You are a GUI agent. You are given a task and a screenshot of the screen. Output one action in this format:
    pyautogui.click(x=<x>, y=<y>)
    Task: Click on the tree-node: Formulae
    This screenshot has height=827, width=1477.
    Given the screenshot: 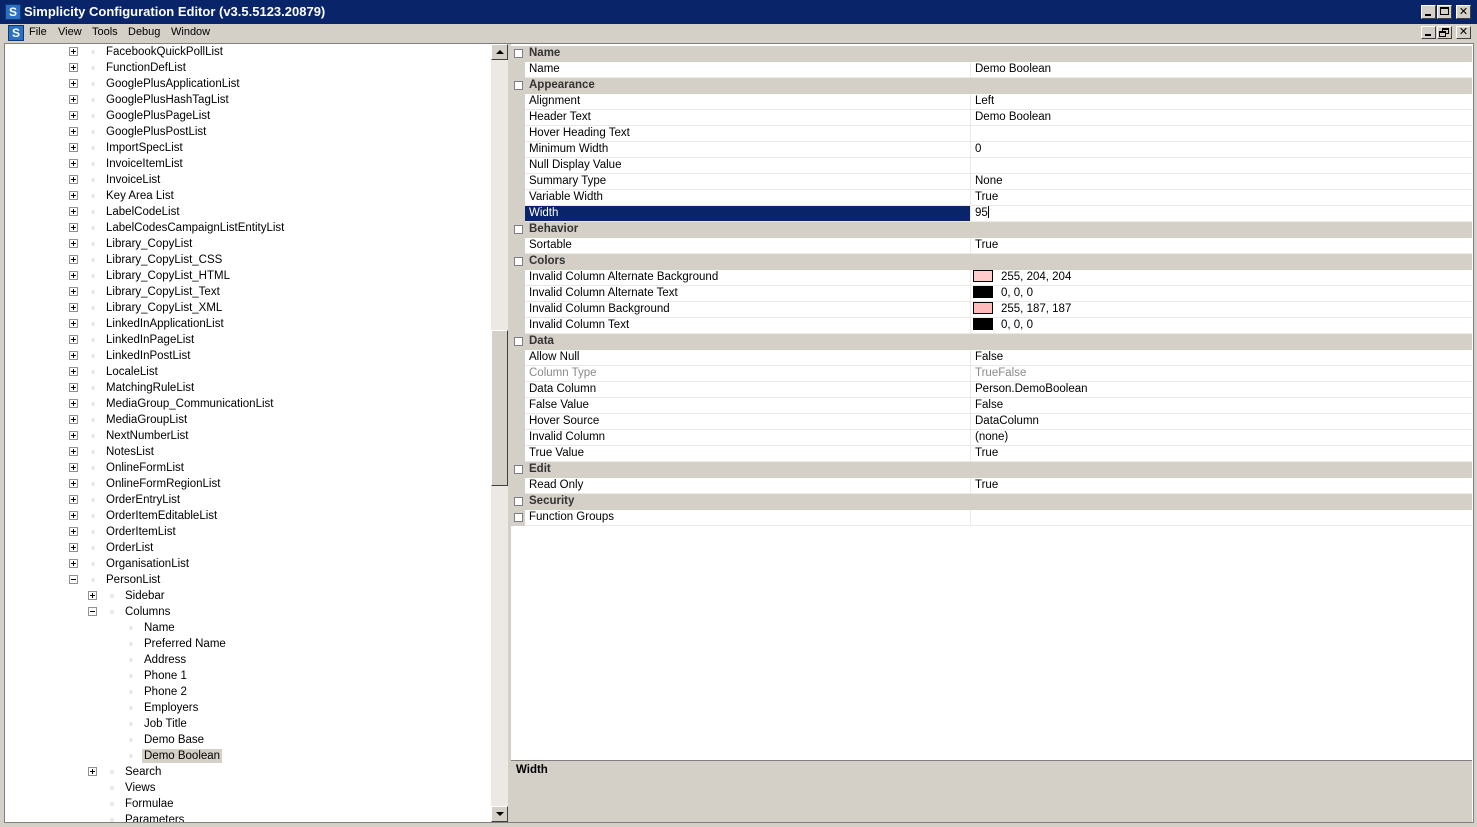 What is the action you would take?
    pyautogui.click(x=248, y=804)
    